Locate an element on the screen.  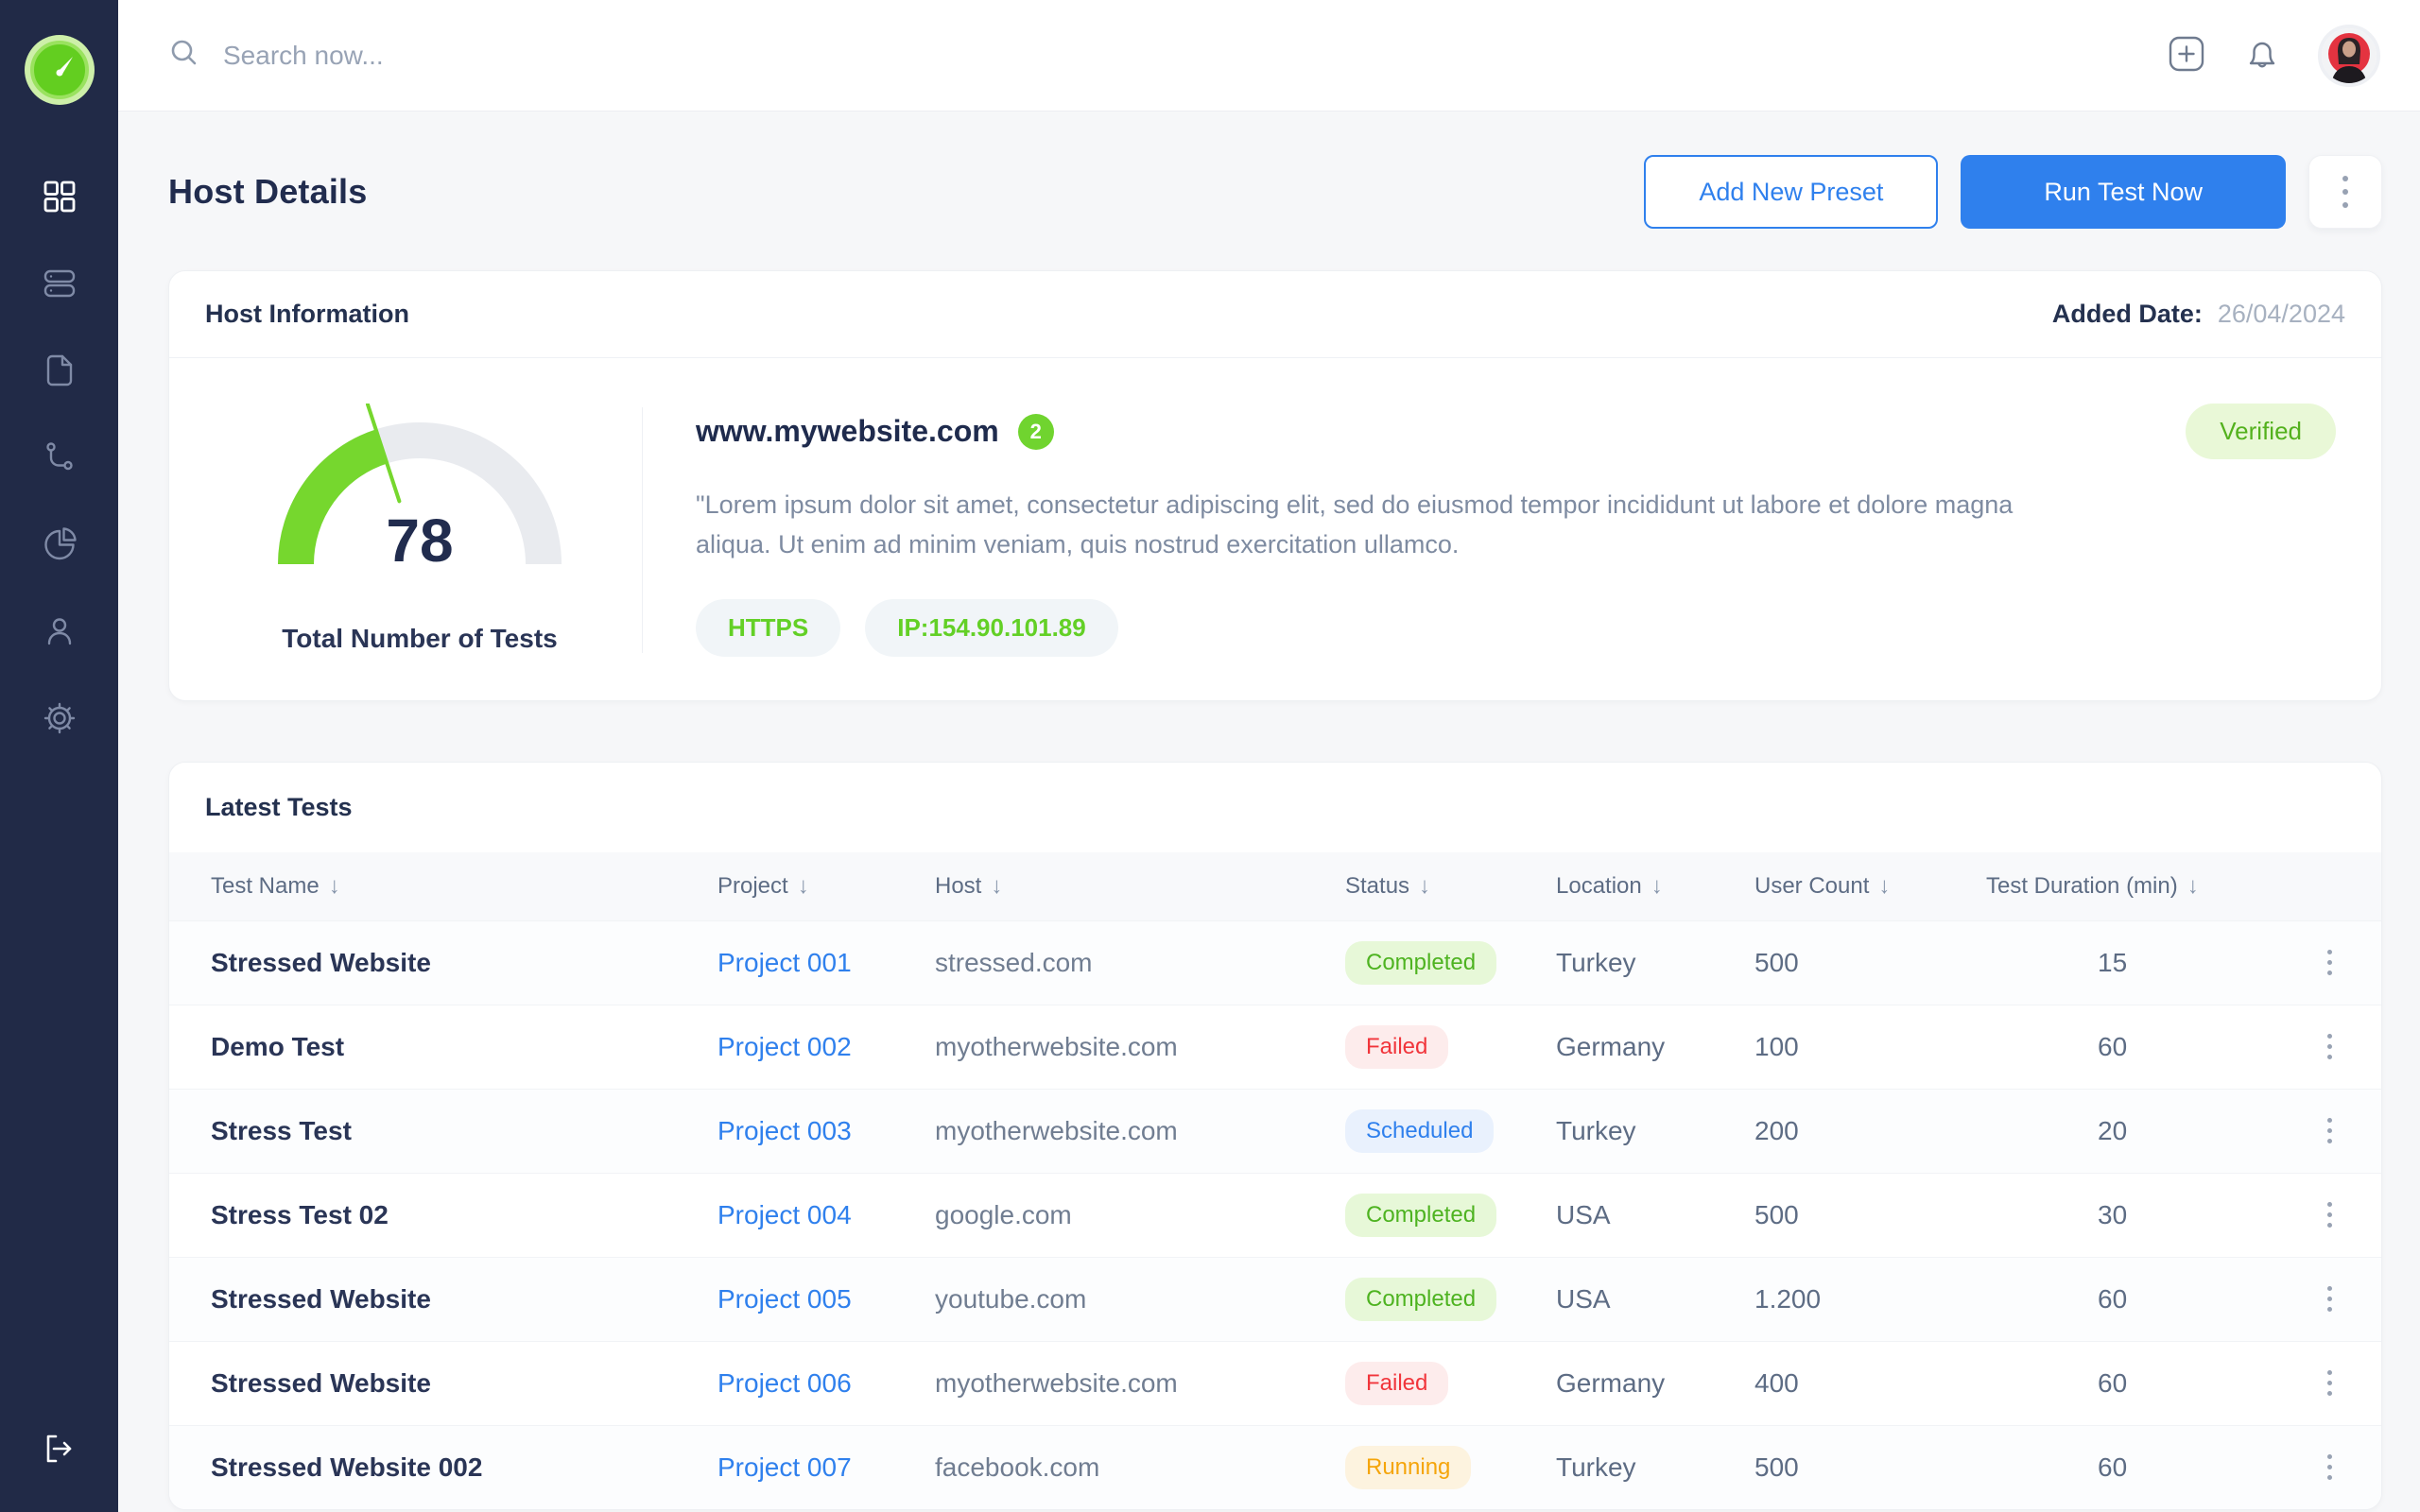
host-information-header: Host Information Added Date: 26/04/2024 is located at coordinates (1275, 314).